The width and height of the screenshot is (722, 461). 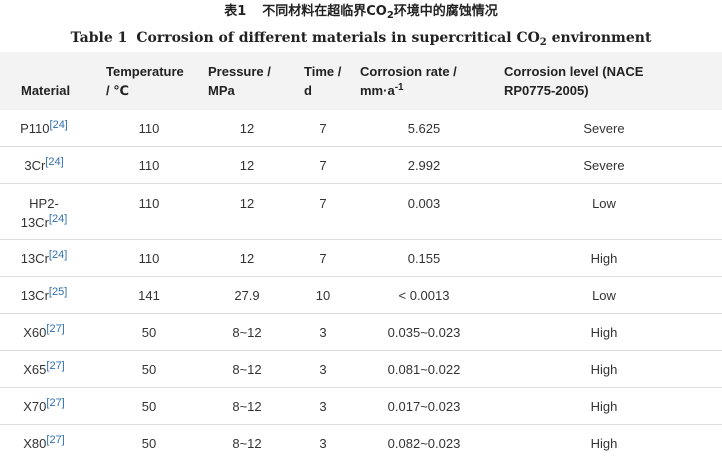 I want to click on cell-corrosion-rate: 0.155, so click(x=424, y=258).